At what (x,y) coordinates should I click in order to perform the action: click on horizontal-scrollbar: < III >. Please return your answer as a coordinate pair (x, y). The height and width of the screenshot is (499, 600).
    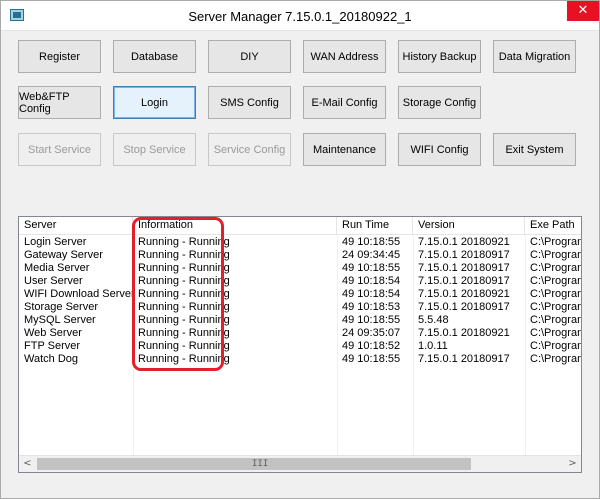
    Looking at the image, I should click on (300, 463).